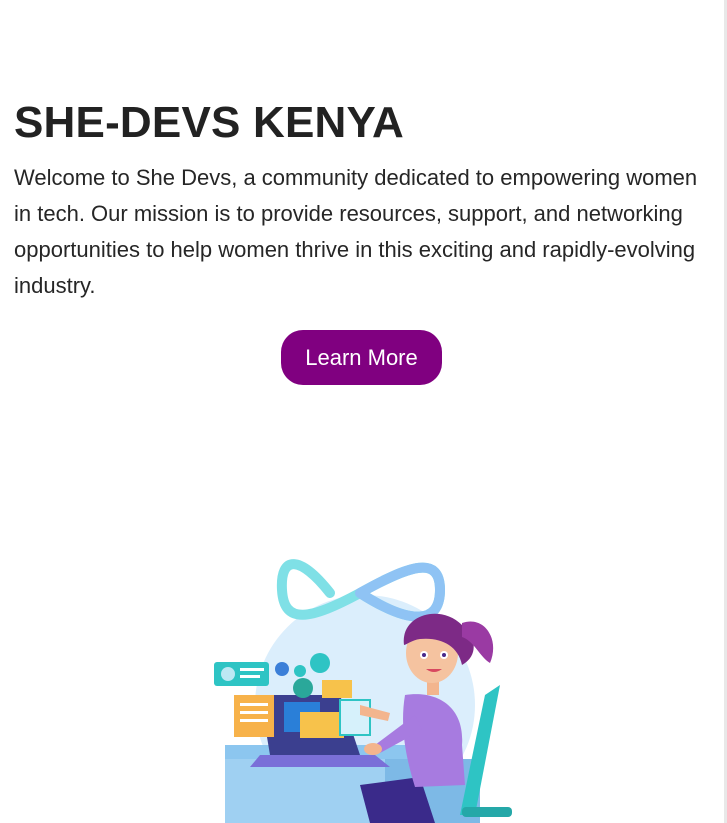 This screenshot has height=823, width=727. I want to click on page-title: SHE-DEVS KENYA, so click(209, 122).